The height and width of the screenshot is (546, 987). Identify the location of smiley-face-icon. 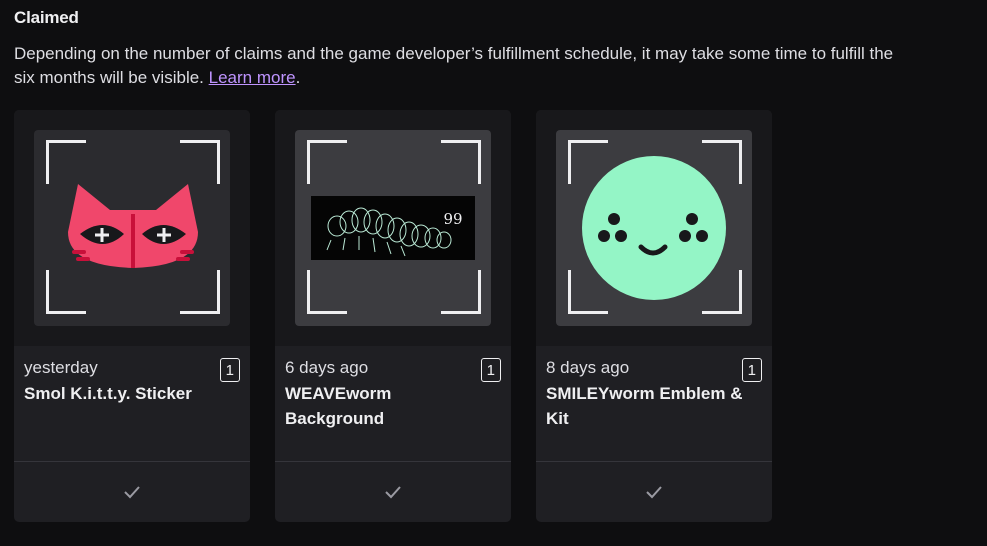
(654, 228).